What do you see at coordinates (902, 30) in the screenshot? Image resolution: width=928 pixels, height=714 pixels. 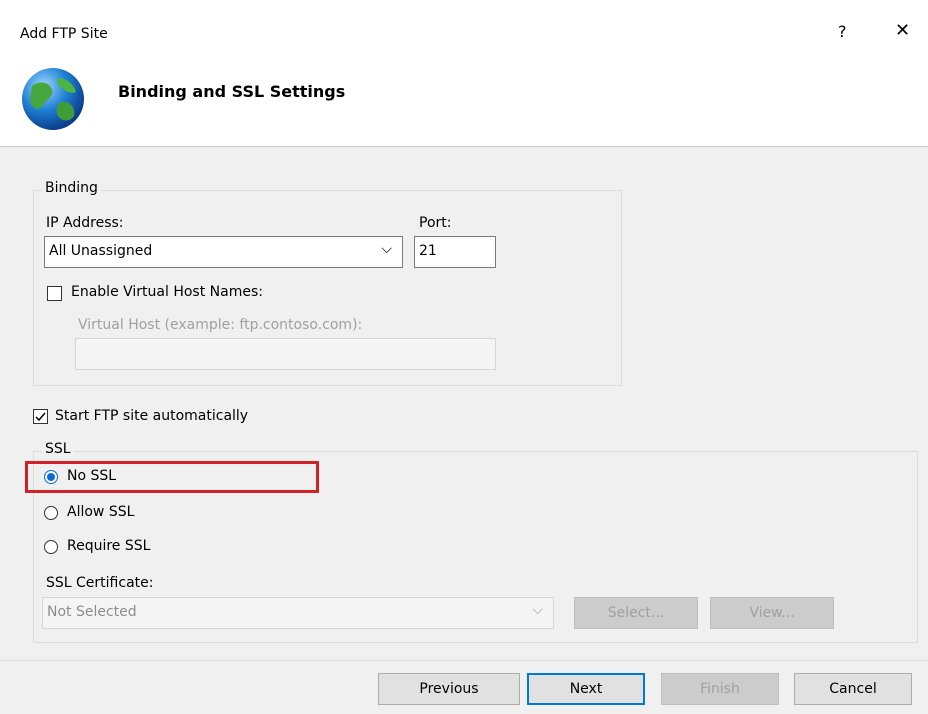 I see `close-button: ✕` at bounding box center [902, 30].